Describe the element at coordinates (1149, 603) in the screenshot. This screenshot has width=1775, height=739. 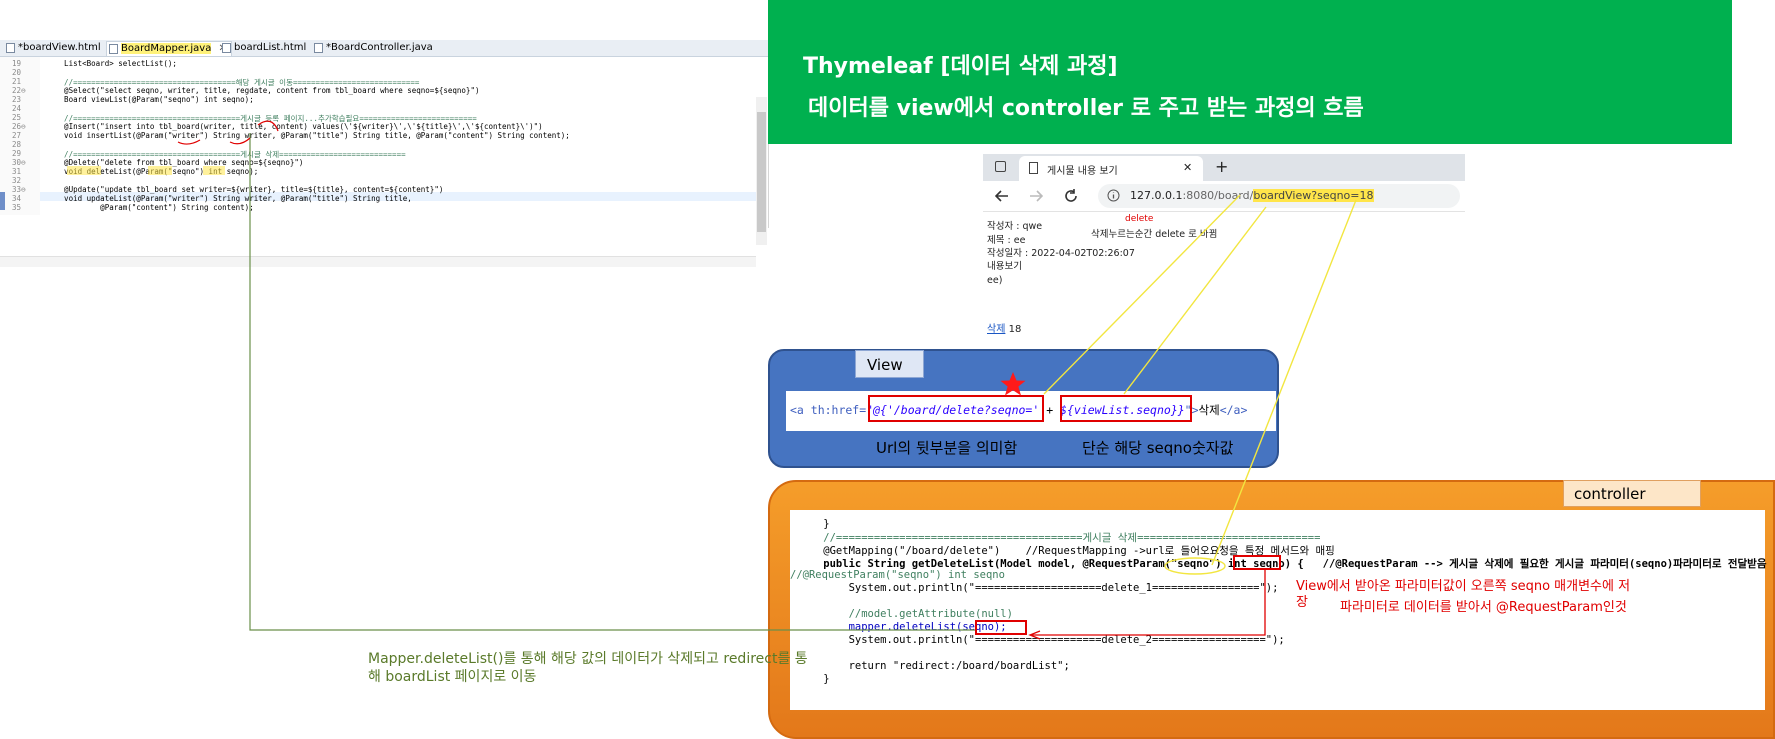
I see `red-arrow-path` at that location.